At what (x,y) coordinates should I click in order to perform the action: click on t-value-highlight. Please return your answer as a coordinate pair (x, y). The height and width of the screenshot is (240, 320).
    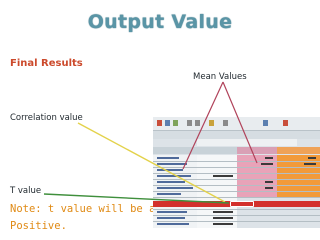
    Looking at the image, I should click on (242, 204).